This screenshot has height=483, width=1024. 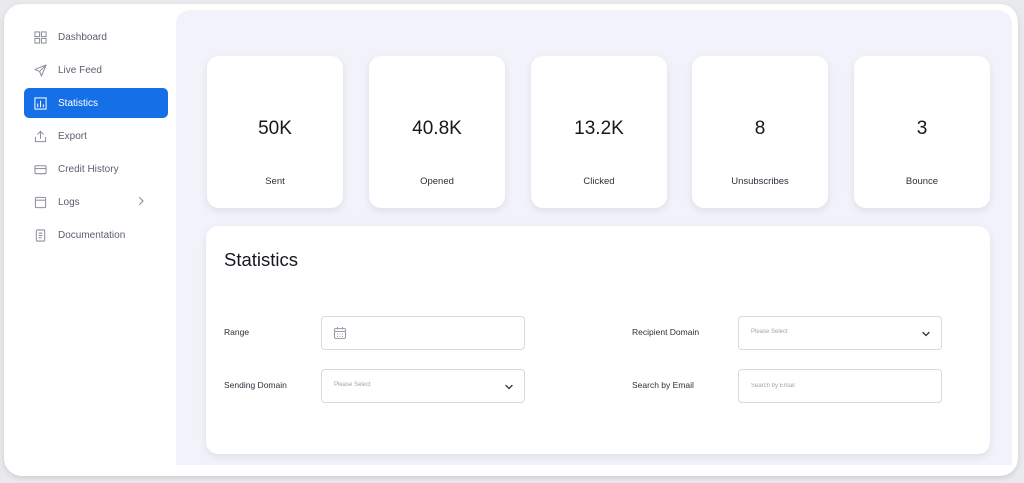 I want to click on sidebar-item-label: Credit History, so click(x=88, y=169).